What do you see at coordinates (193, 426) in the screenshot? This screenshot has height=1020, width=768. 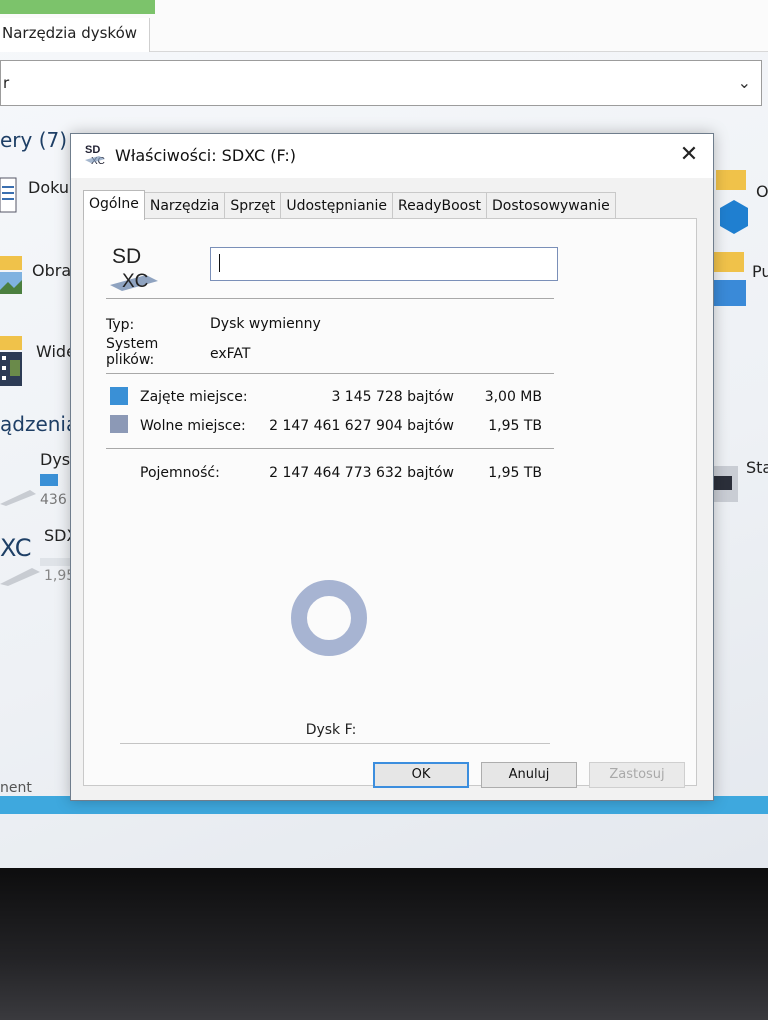 I see `free-space-label: Wolne miejsce:` at bounding box center [193, 426].